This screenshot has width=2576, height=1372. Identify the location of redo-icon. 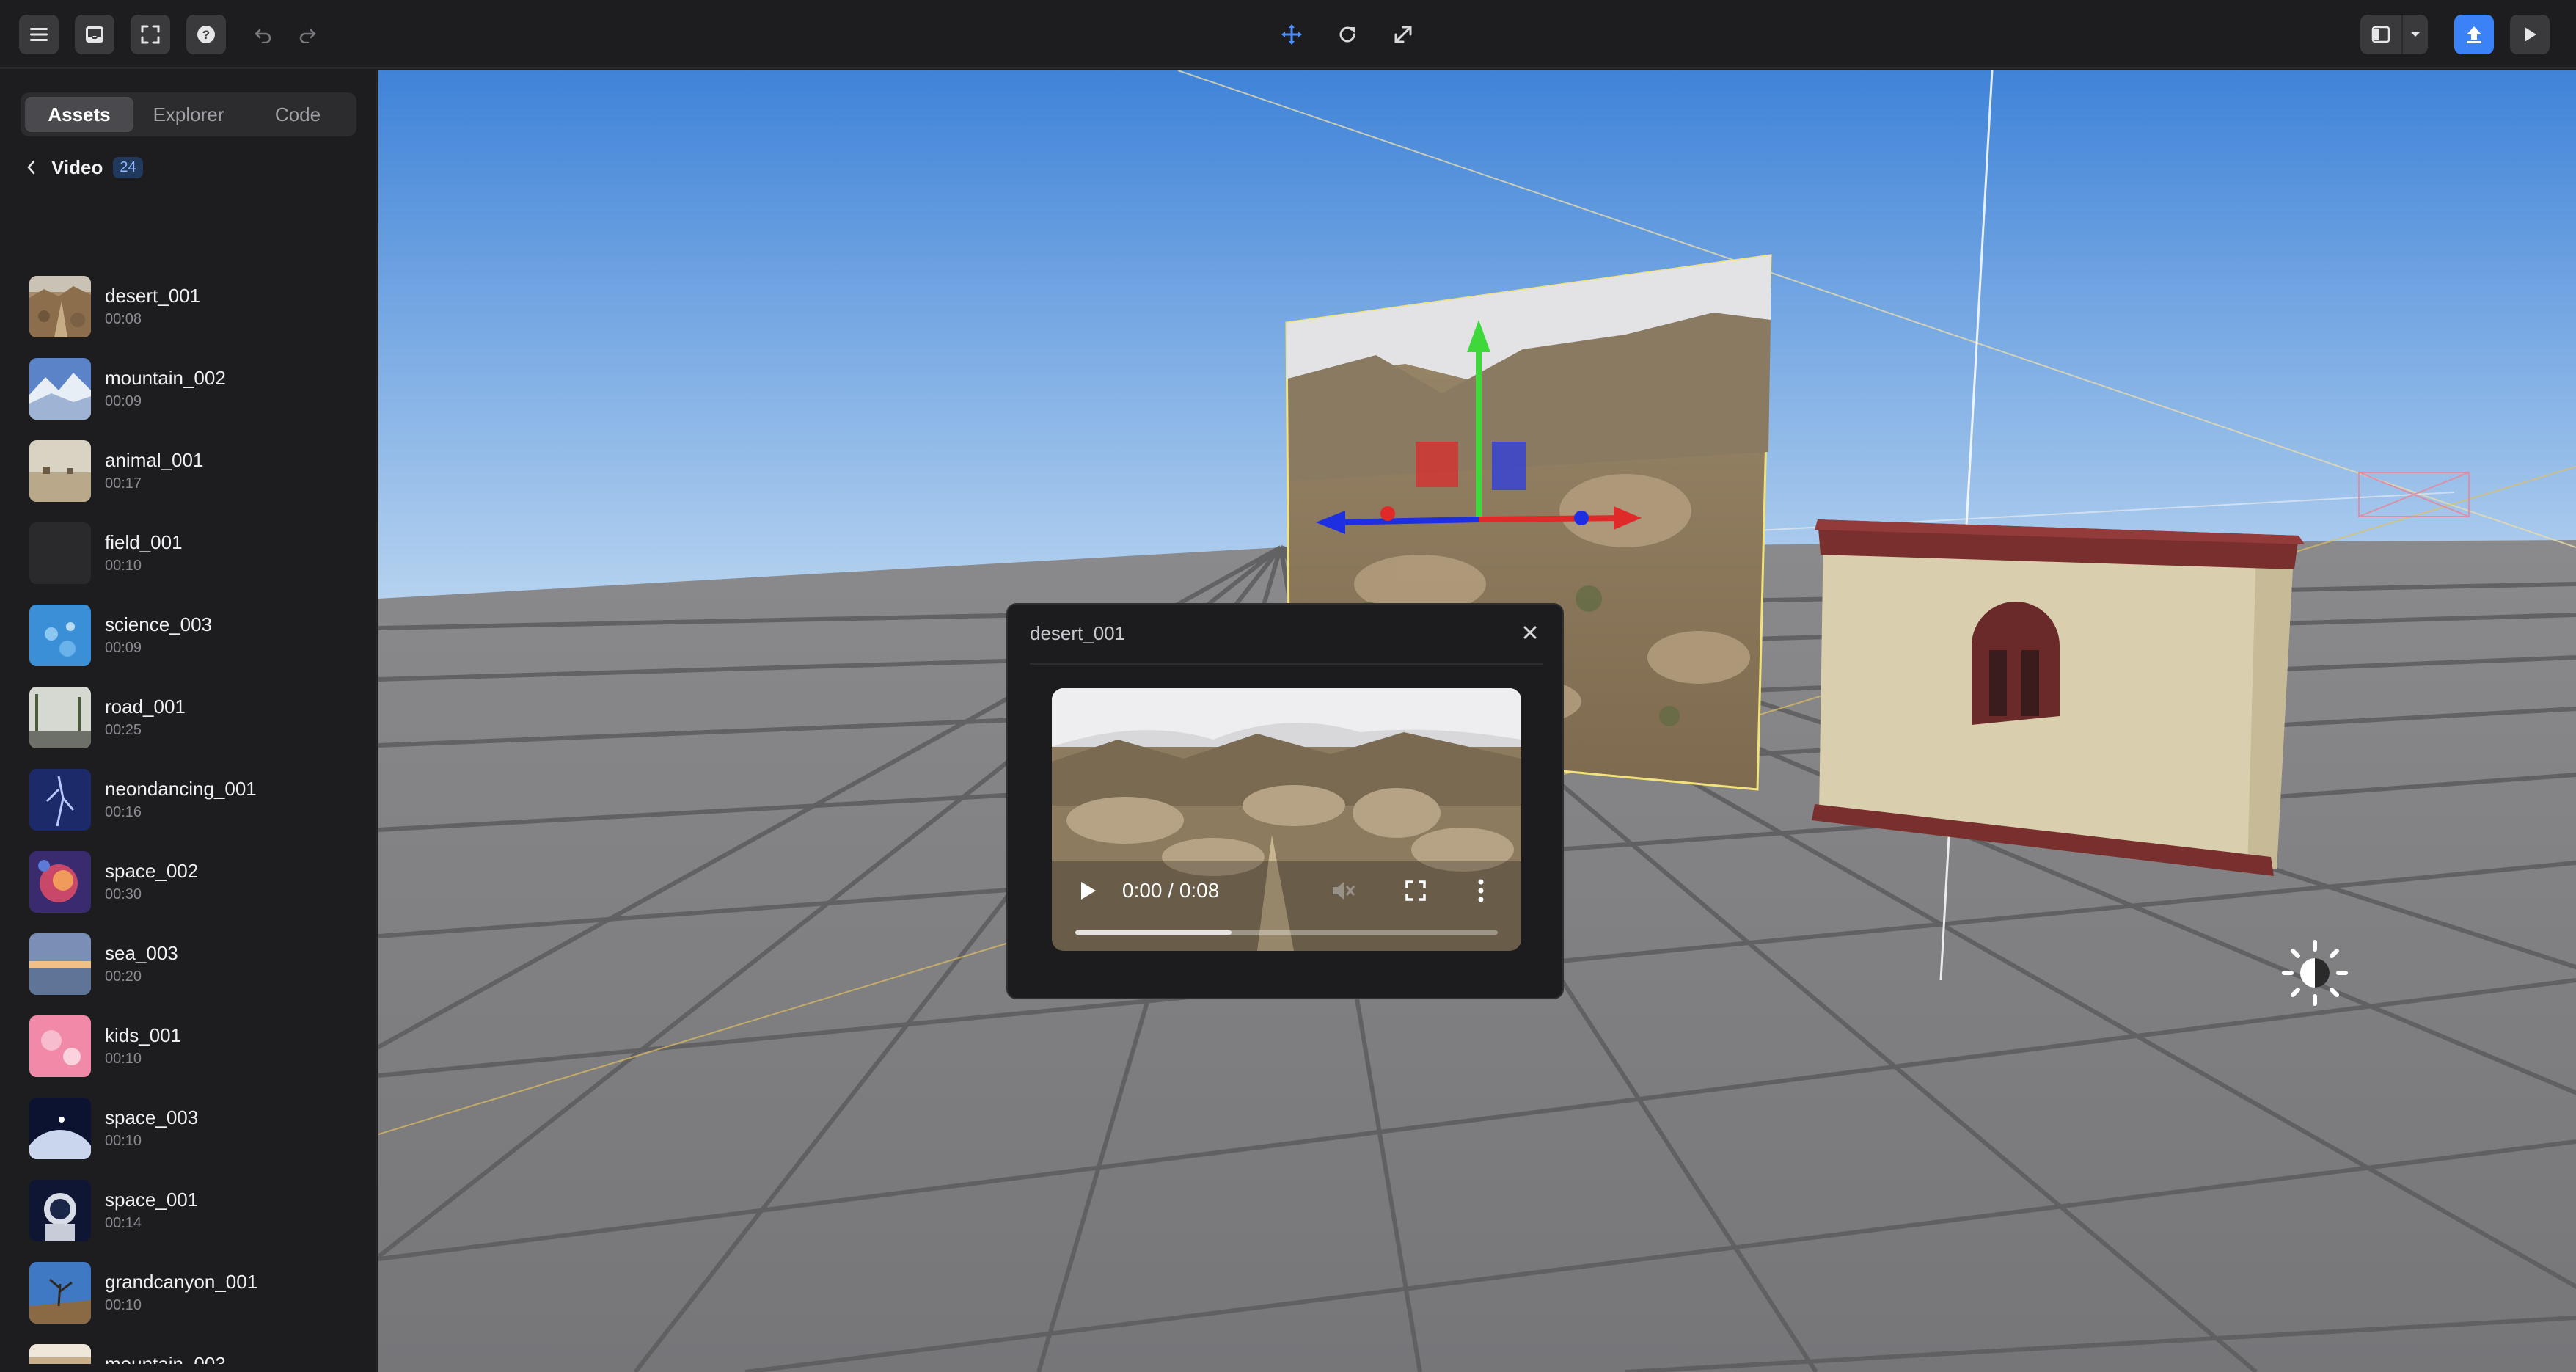
(307, 36).